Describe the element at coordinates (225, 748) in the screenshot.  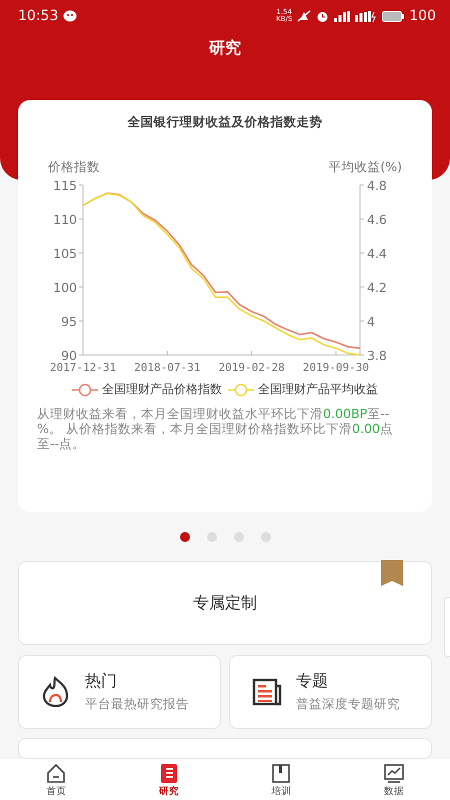
I see `feature-card` at that location.